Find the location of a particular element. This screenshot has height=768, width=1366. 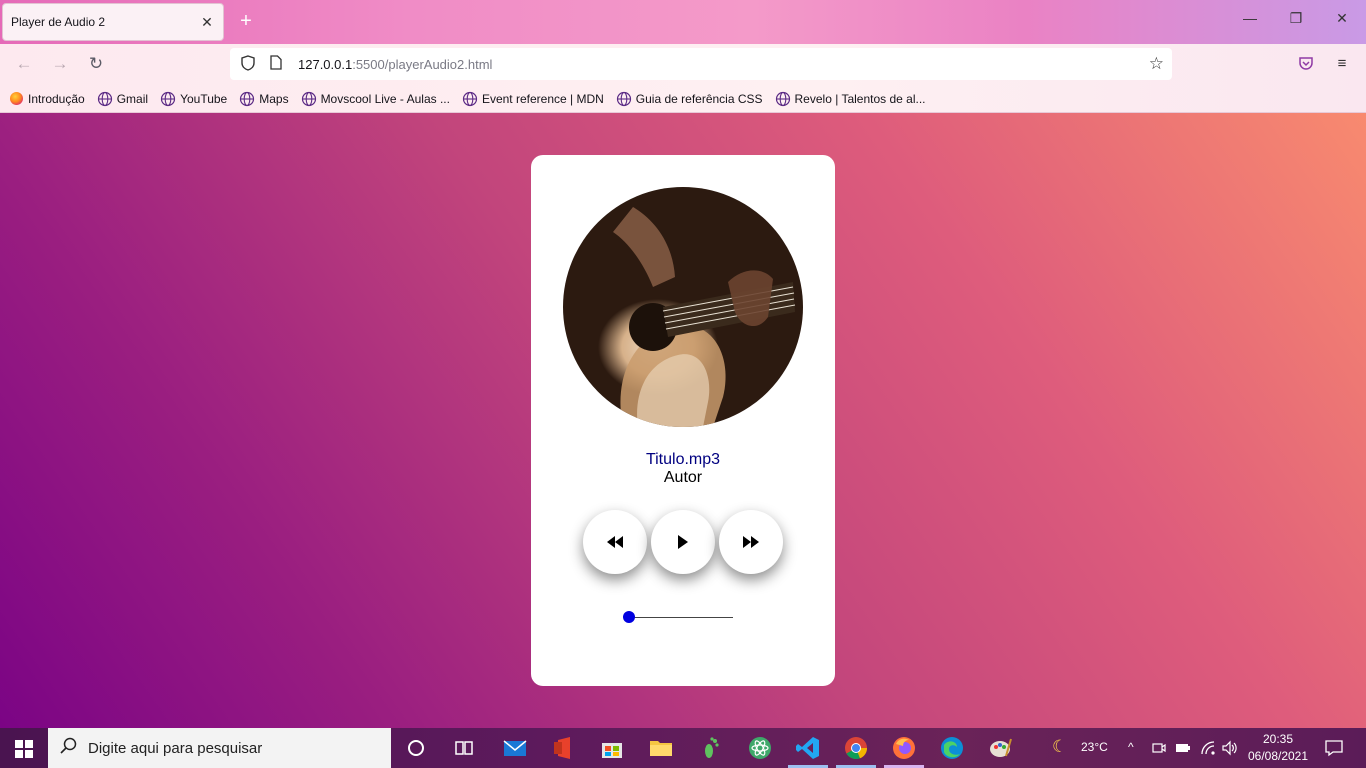

back-icon: ← is located at coordinates (24, 65).